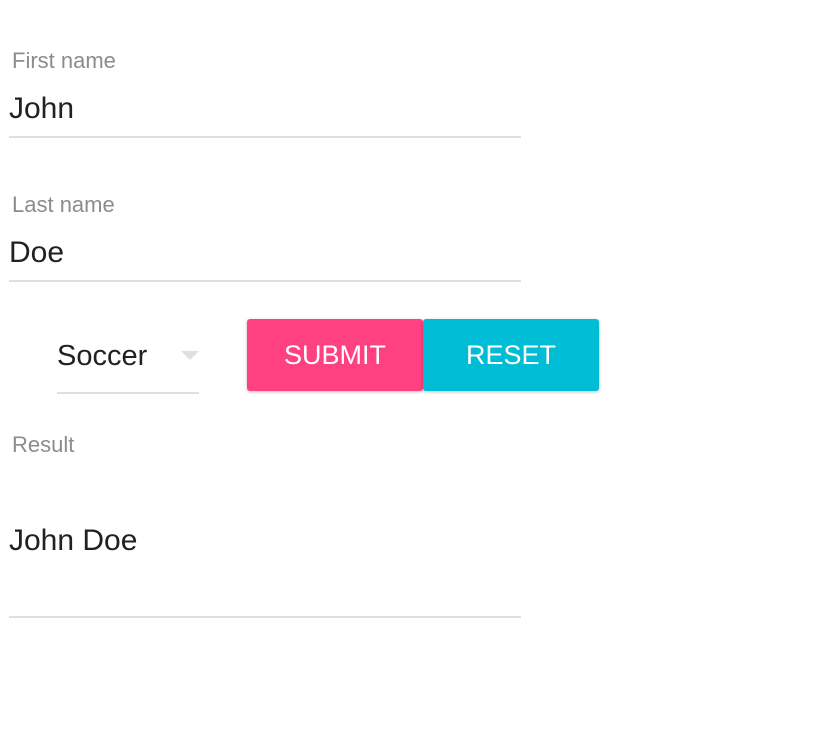  I want to click on sport-select-underline, so click(128, 393).